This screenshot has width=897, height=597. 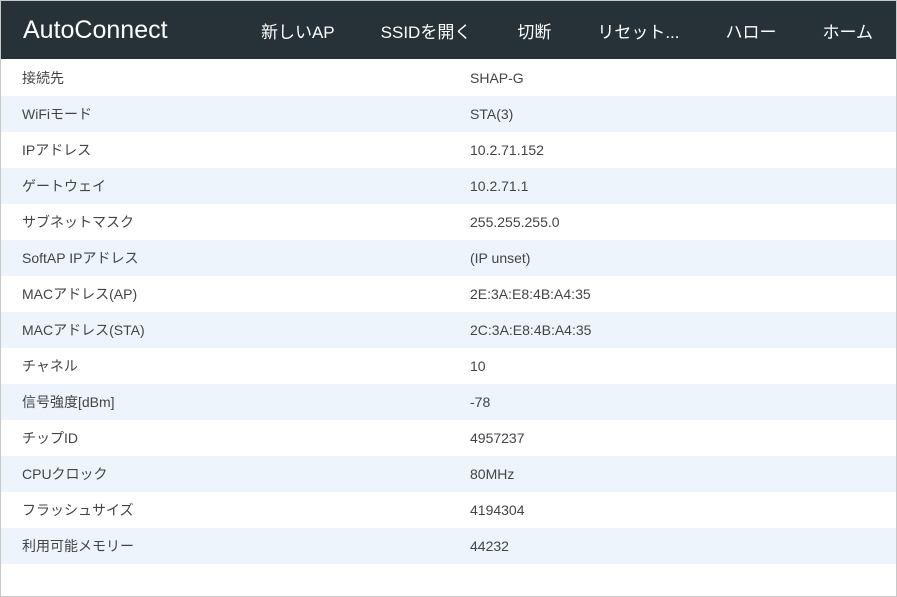 I want to click on row-key: CPUクロック, so click(x=65, y=474).